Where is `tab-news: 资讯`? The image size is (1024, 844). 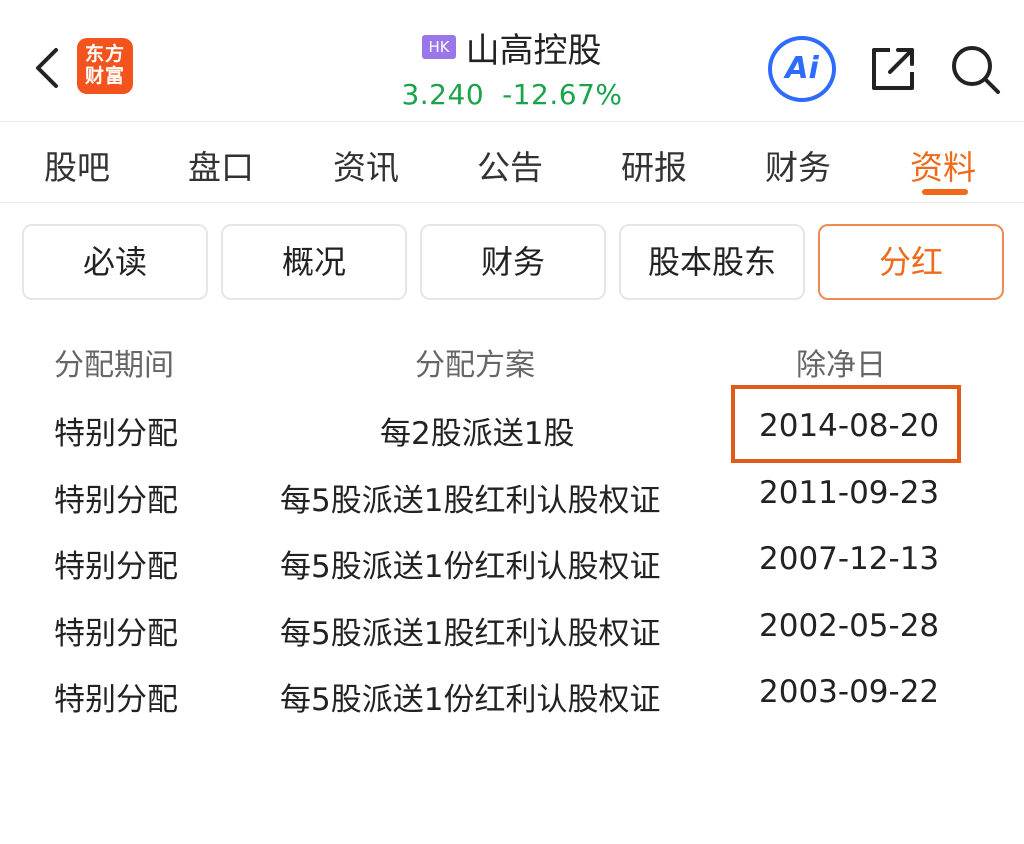 tab-news: 资讯 is located at coordinates (366, 165).